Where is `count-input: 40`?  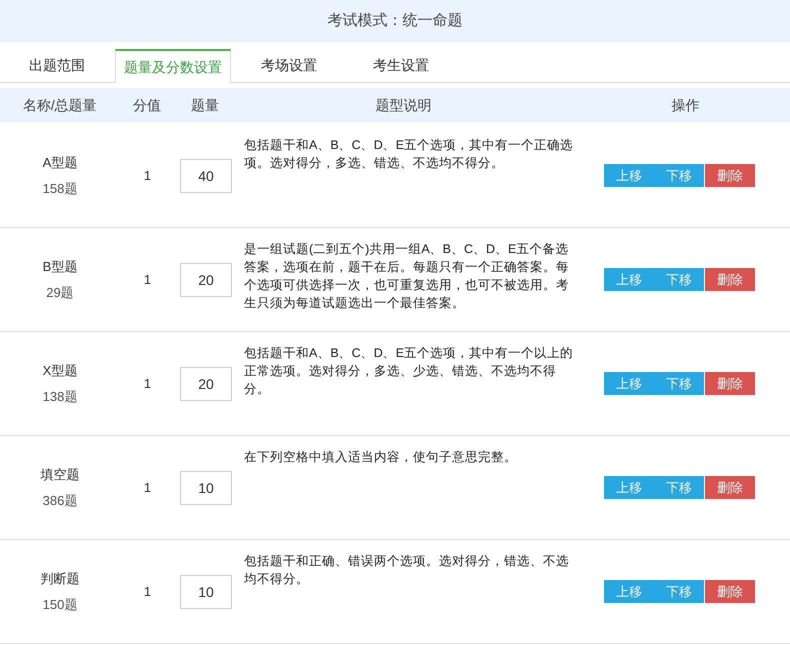 count-input: 40 is located at coordinates (206, 175).